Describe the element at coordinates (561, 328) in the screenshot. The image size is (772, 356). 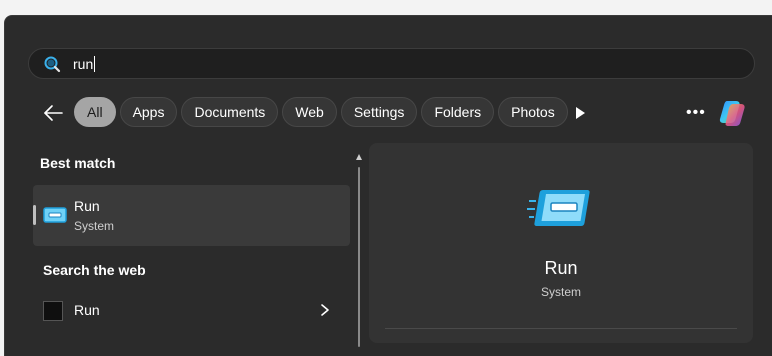
I see `preview-divider` at that location.